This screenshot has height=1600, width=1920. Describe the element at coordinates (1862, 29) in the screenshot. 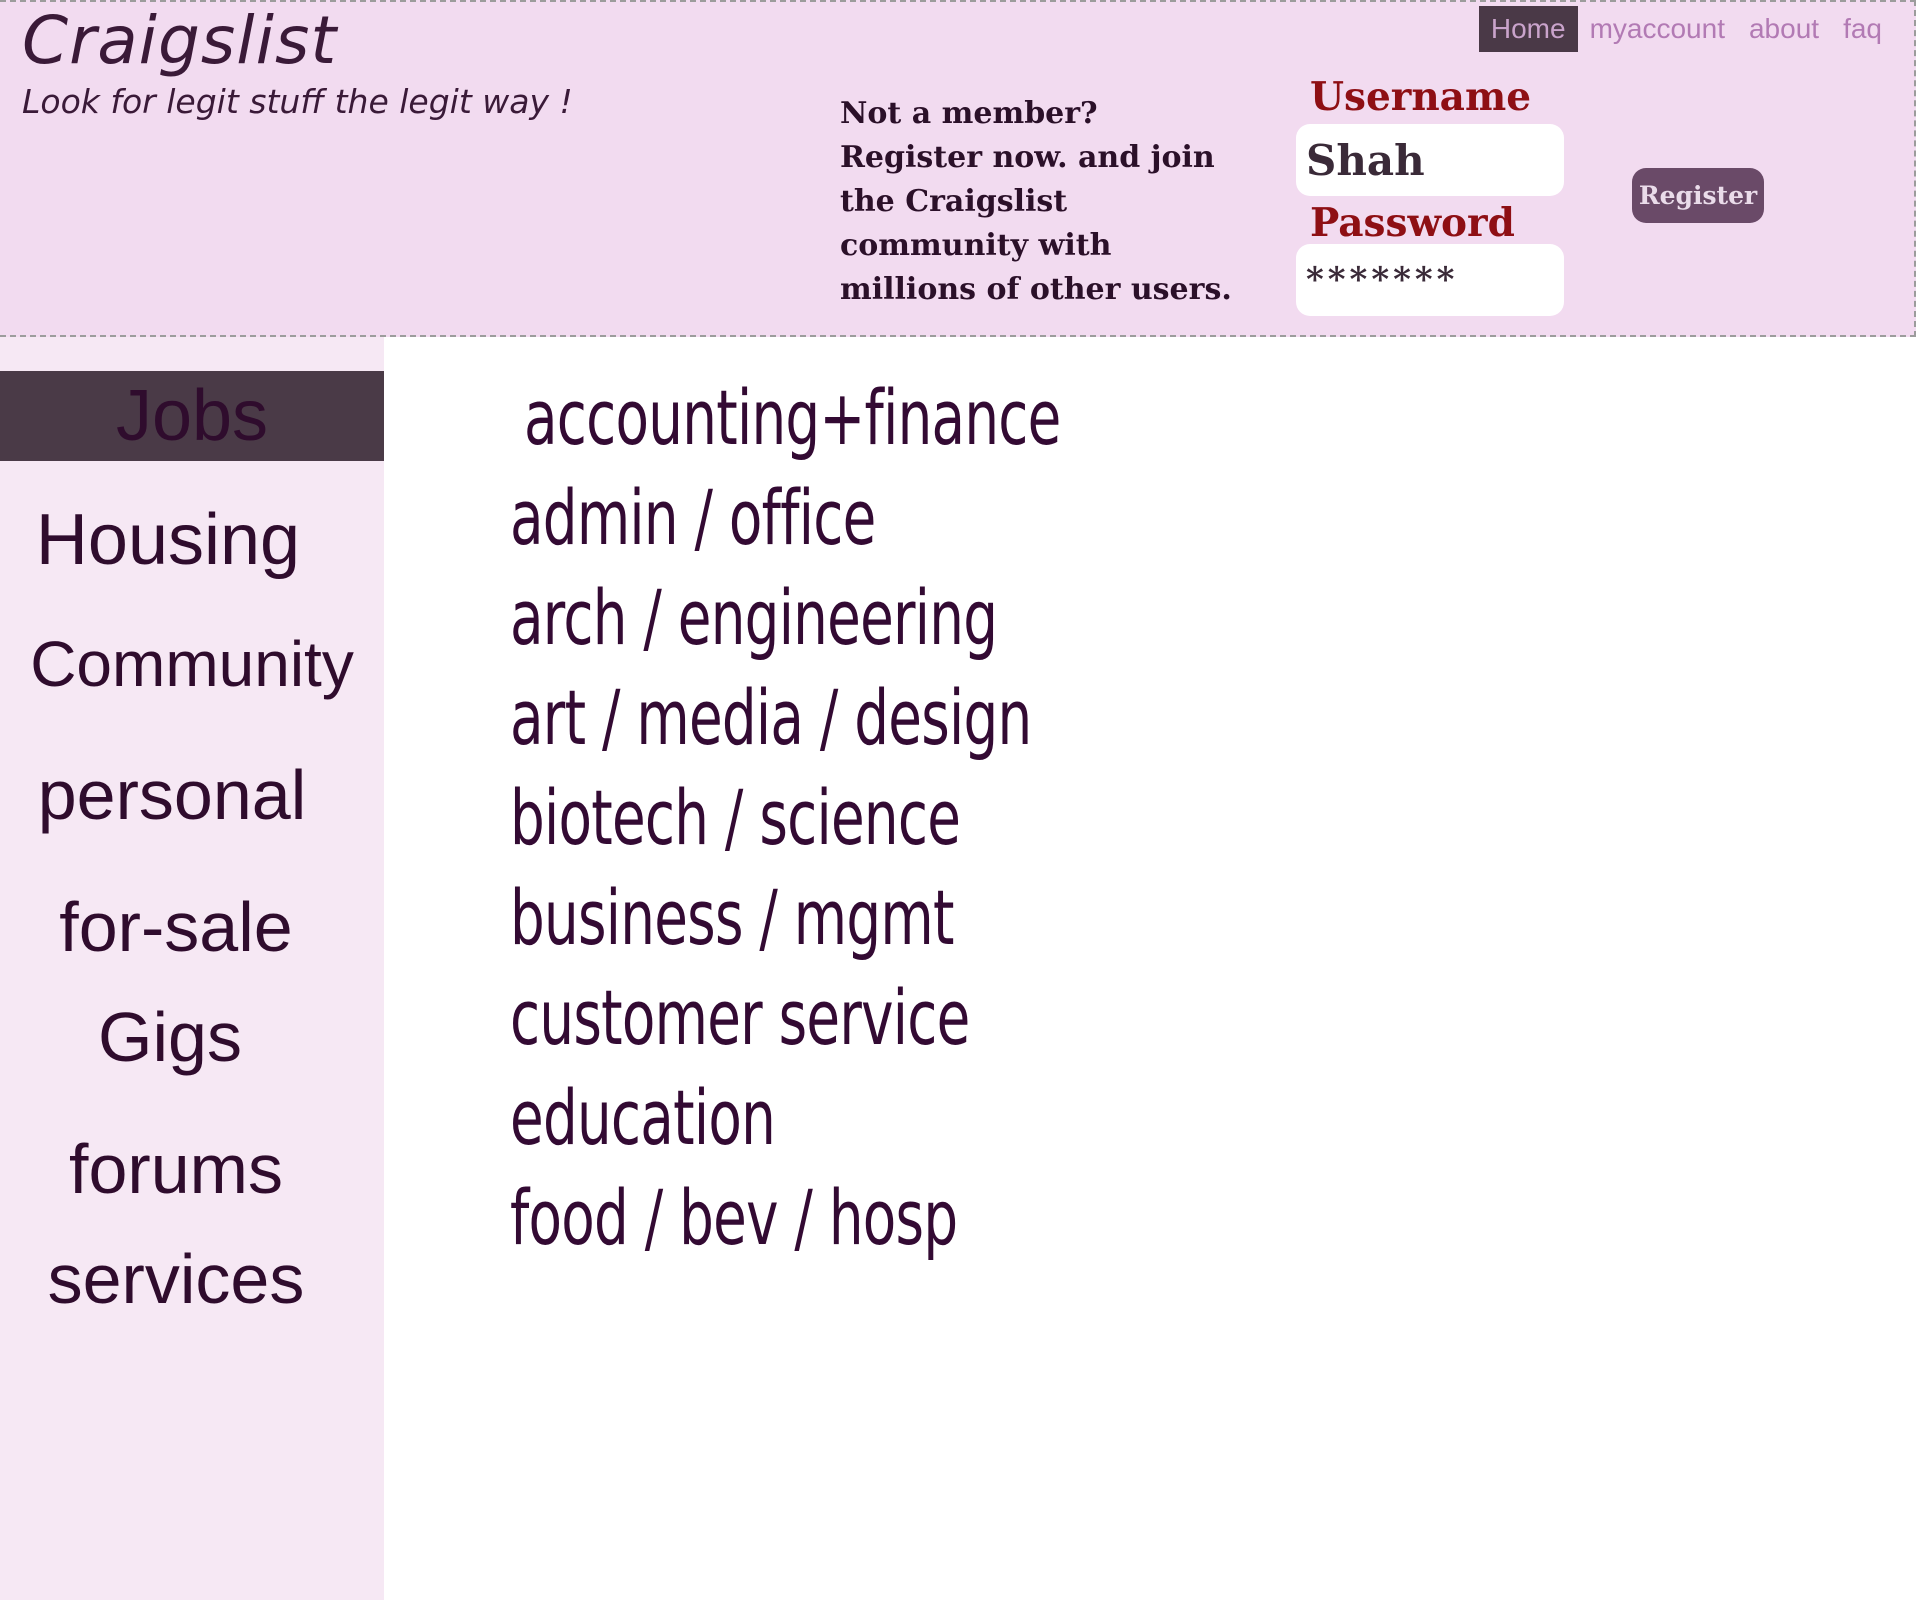

I see `nav-faq-link: faq` at that location.